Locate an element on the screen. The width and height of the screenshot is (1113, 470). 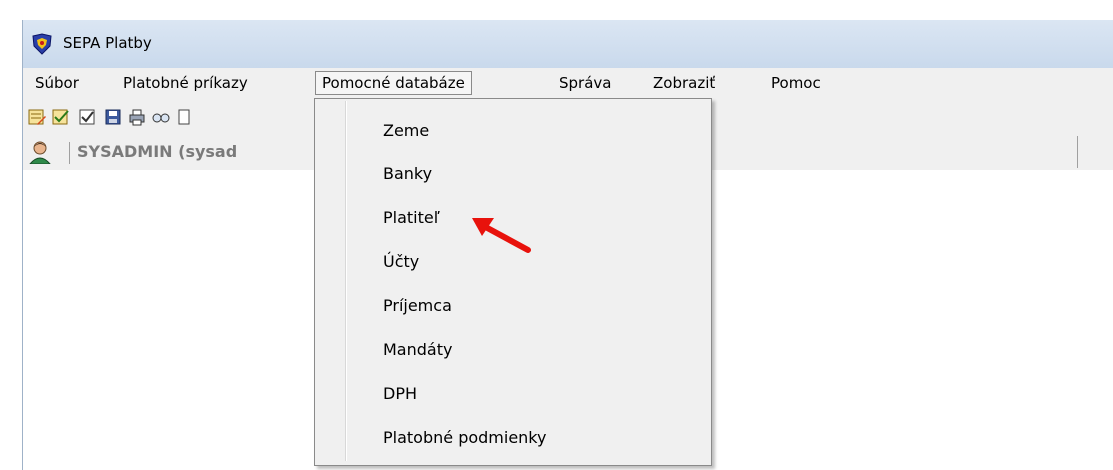
separator is located at coordinates (69, 153).